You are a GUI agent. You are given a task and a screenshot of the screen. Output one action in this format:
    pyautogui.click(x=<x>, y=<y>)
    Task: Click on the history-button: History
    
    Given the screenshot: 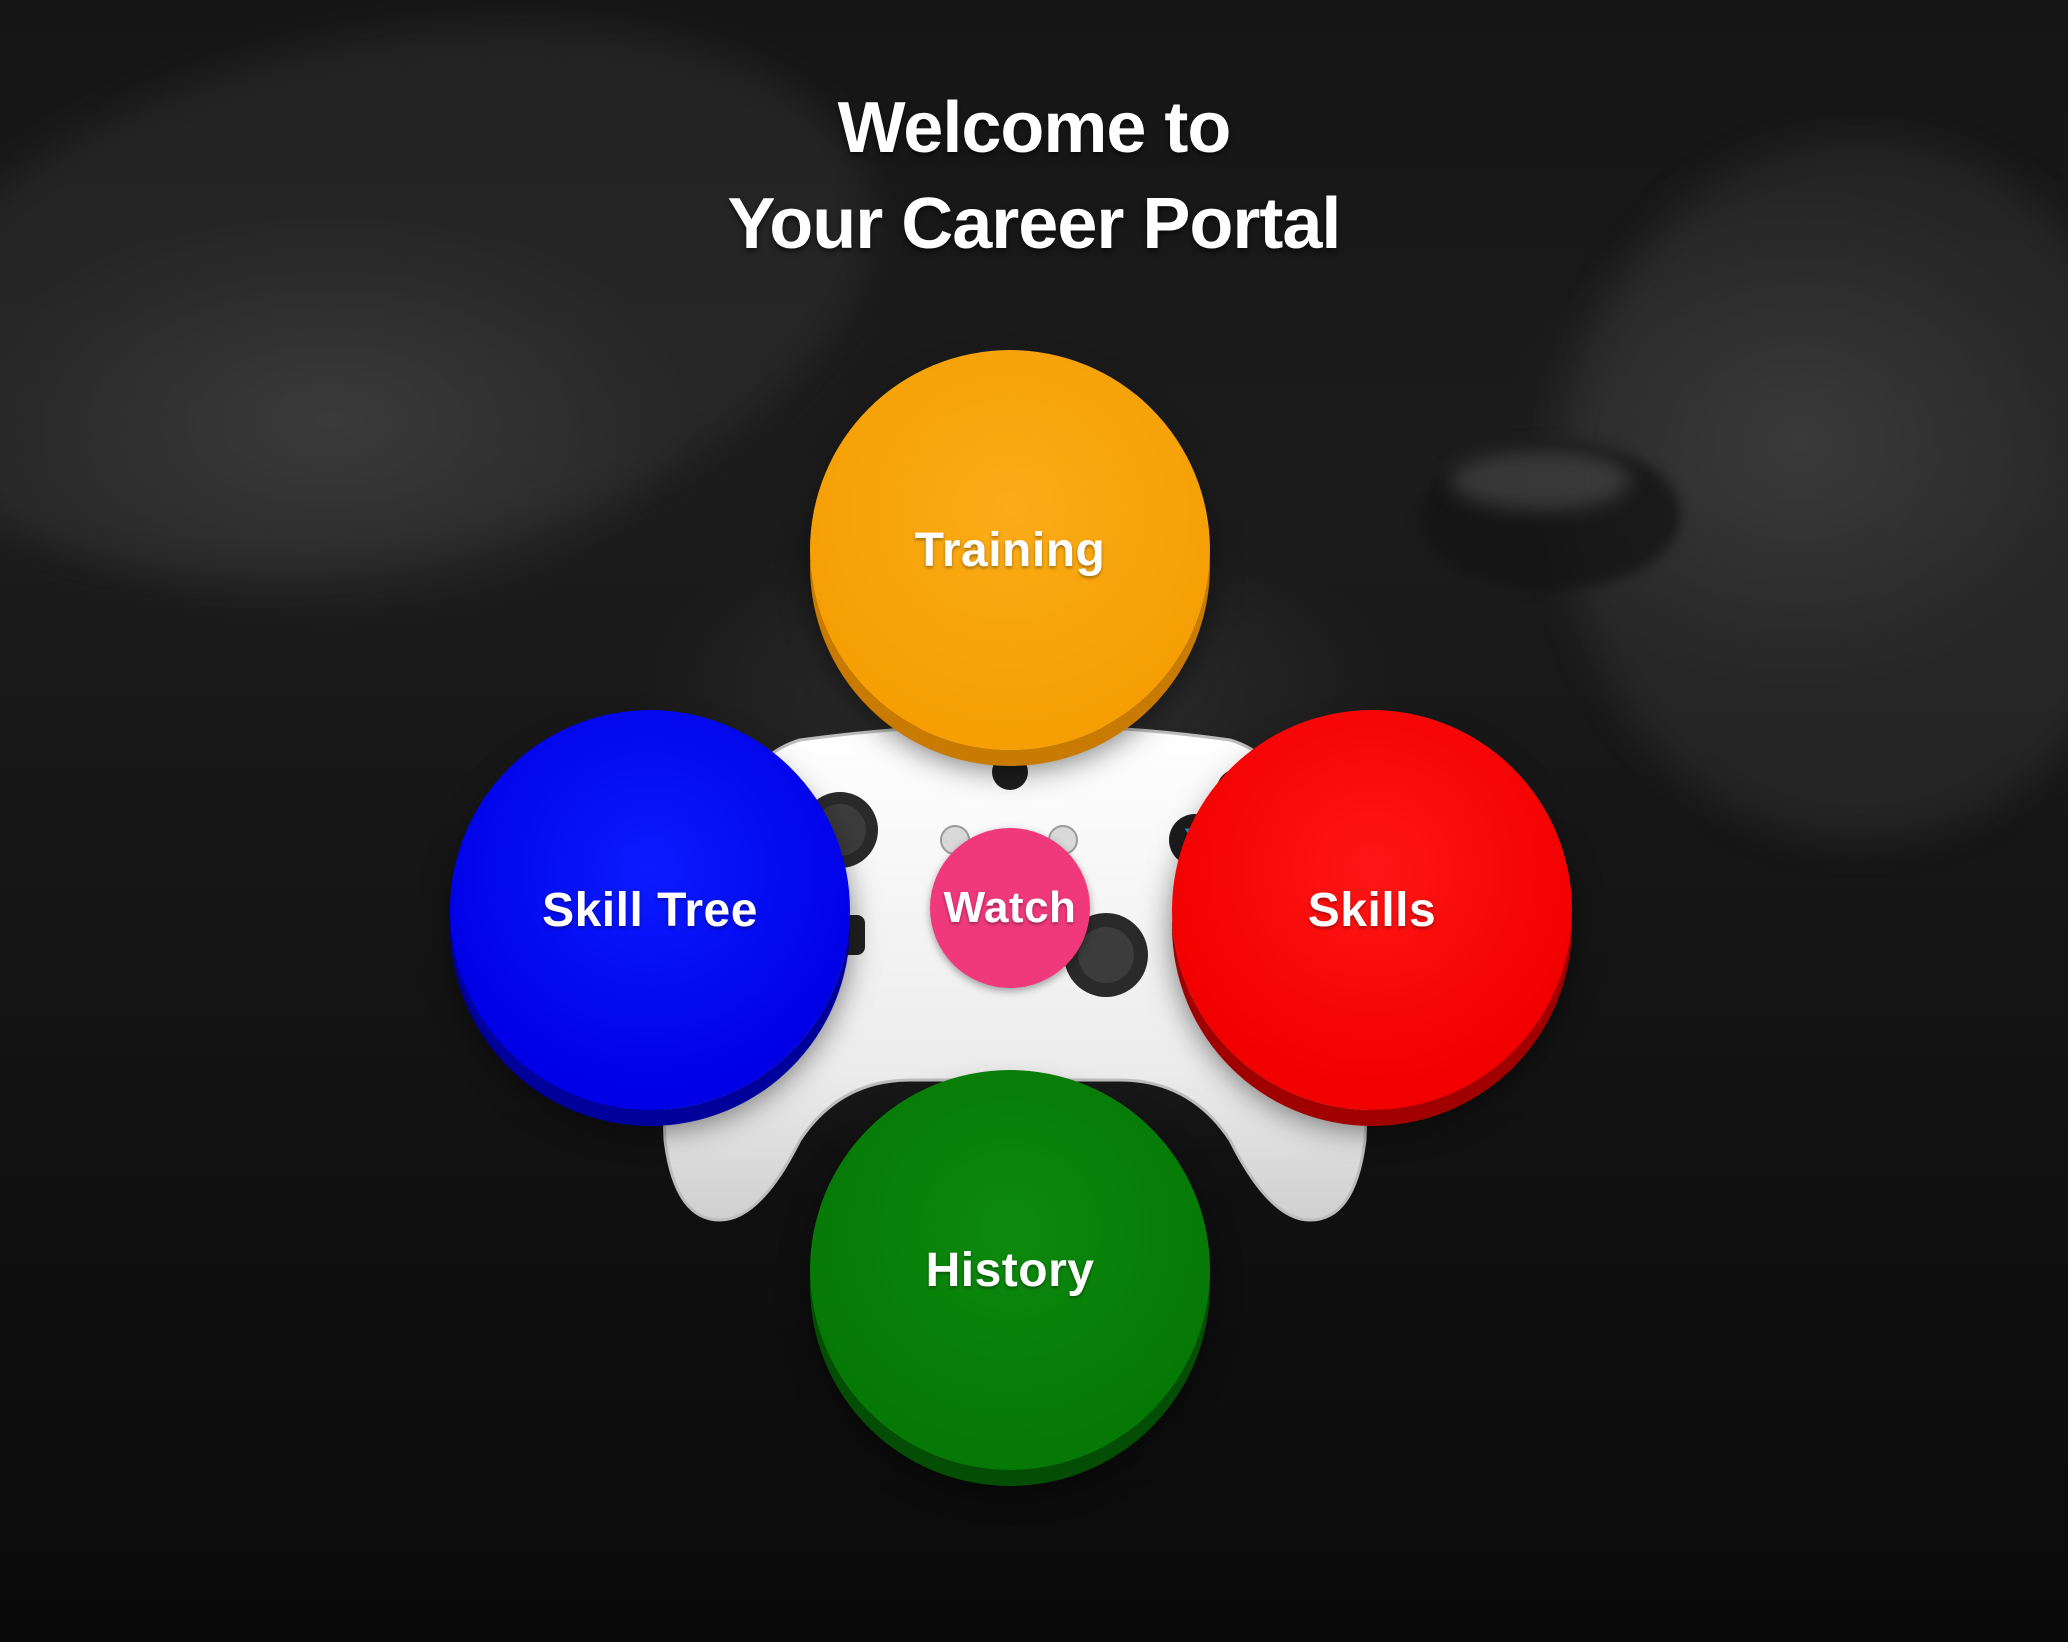 What is the action you would take?
    pyautogui.click(x=1010, y=1270)
    